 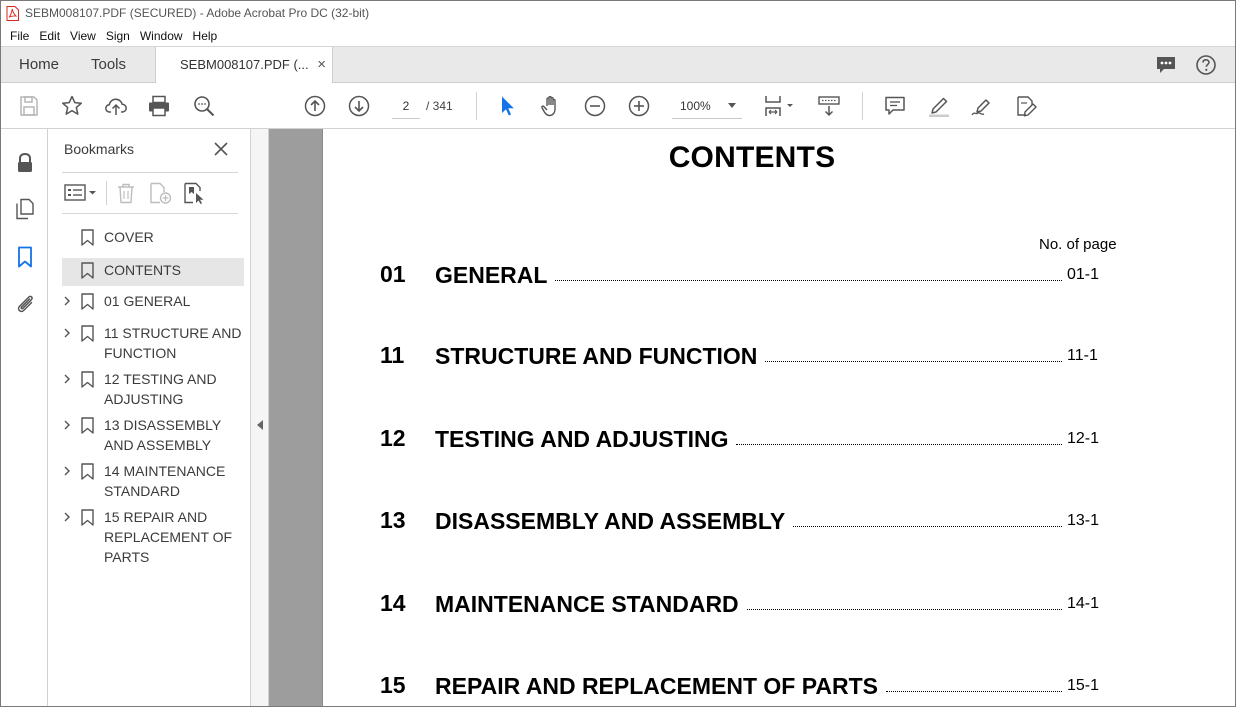 What do you see at coordinates (99, 149) in the screenshot?
I see `bookmarks-panel-title: Bookmarks` at bounding box center [99, 149].